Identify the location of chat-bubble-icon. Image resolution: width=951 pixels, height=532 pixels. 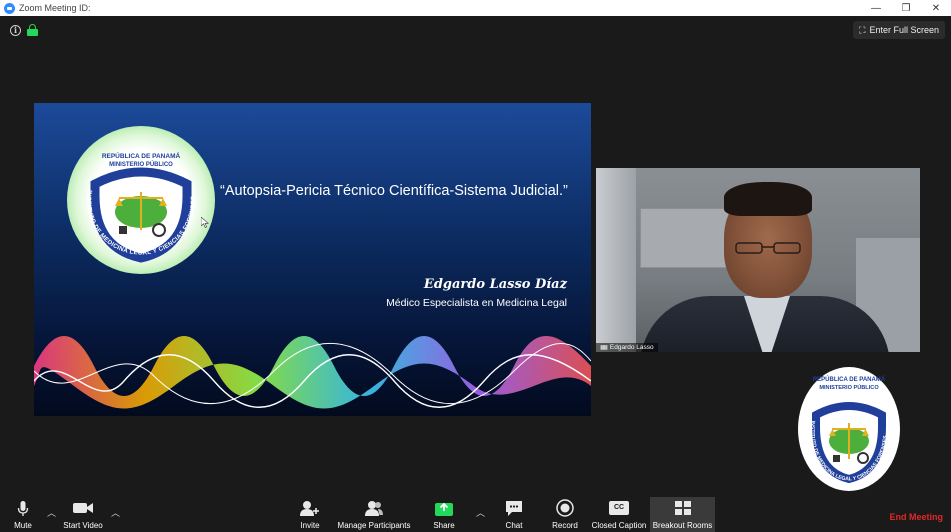
(514, 508).